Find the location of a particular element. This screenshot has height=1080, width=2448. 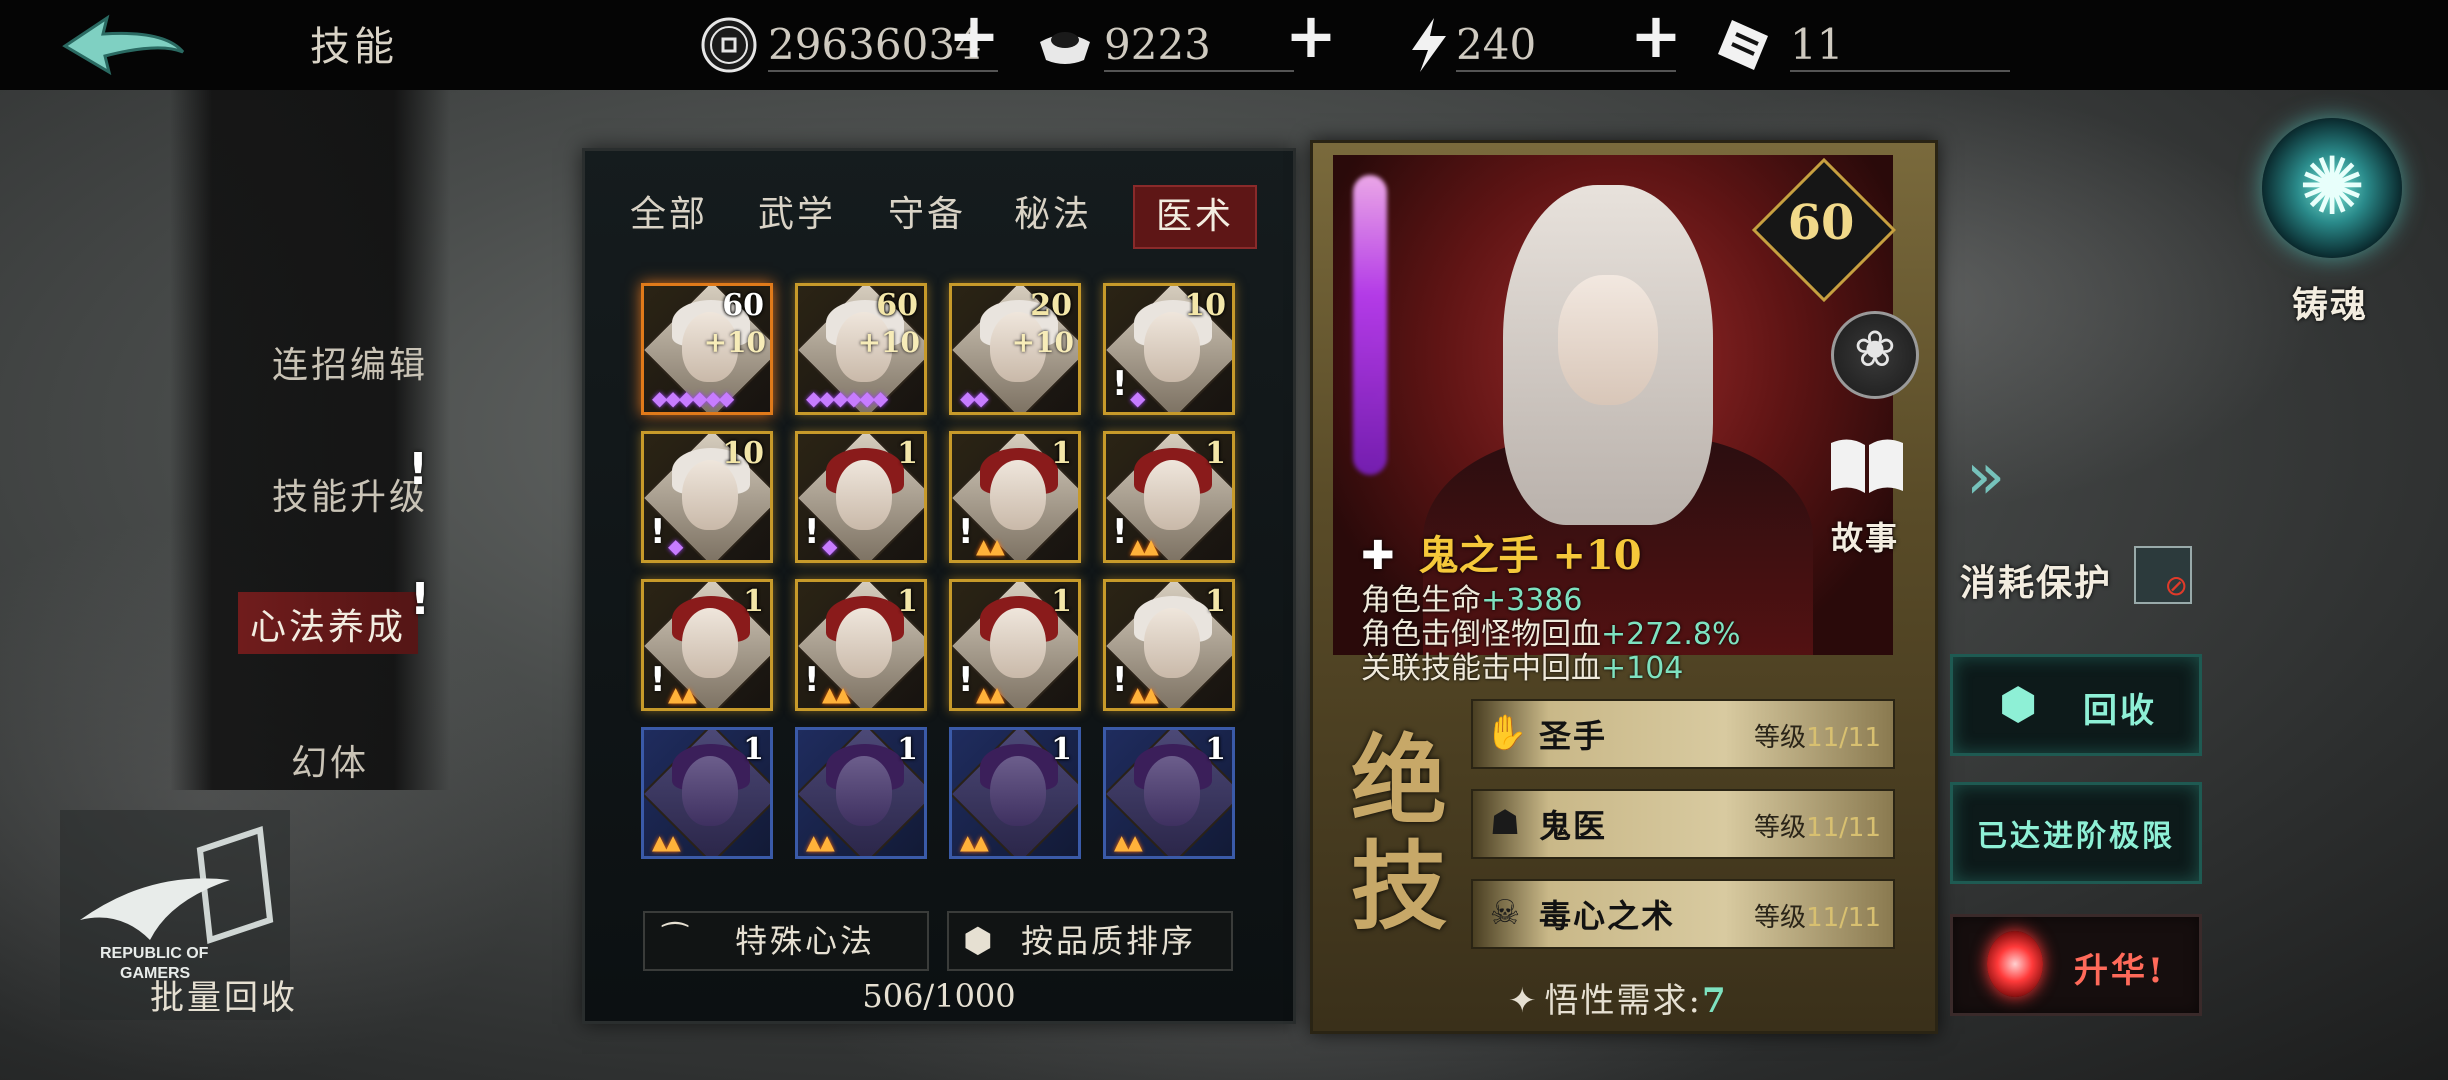

story-button: 故事 is located at coordinates (1865, 536).